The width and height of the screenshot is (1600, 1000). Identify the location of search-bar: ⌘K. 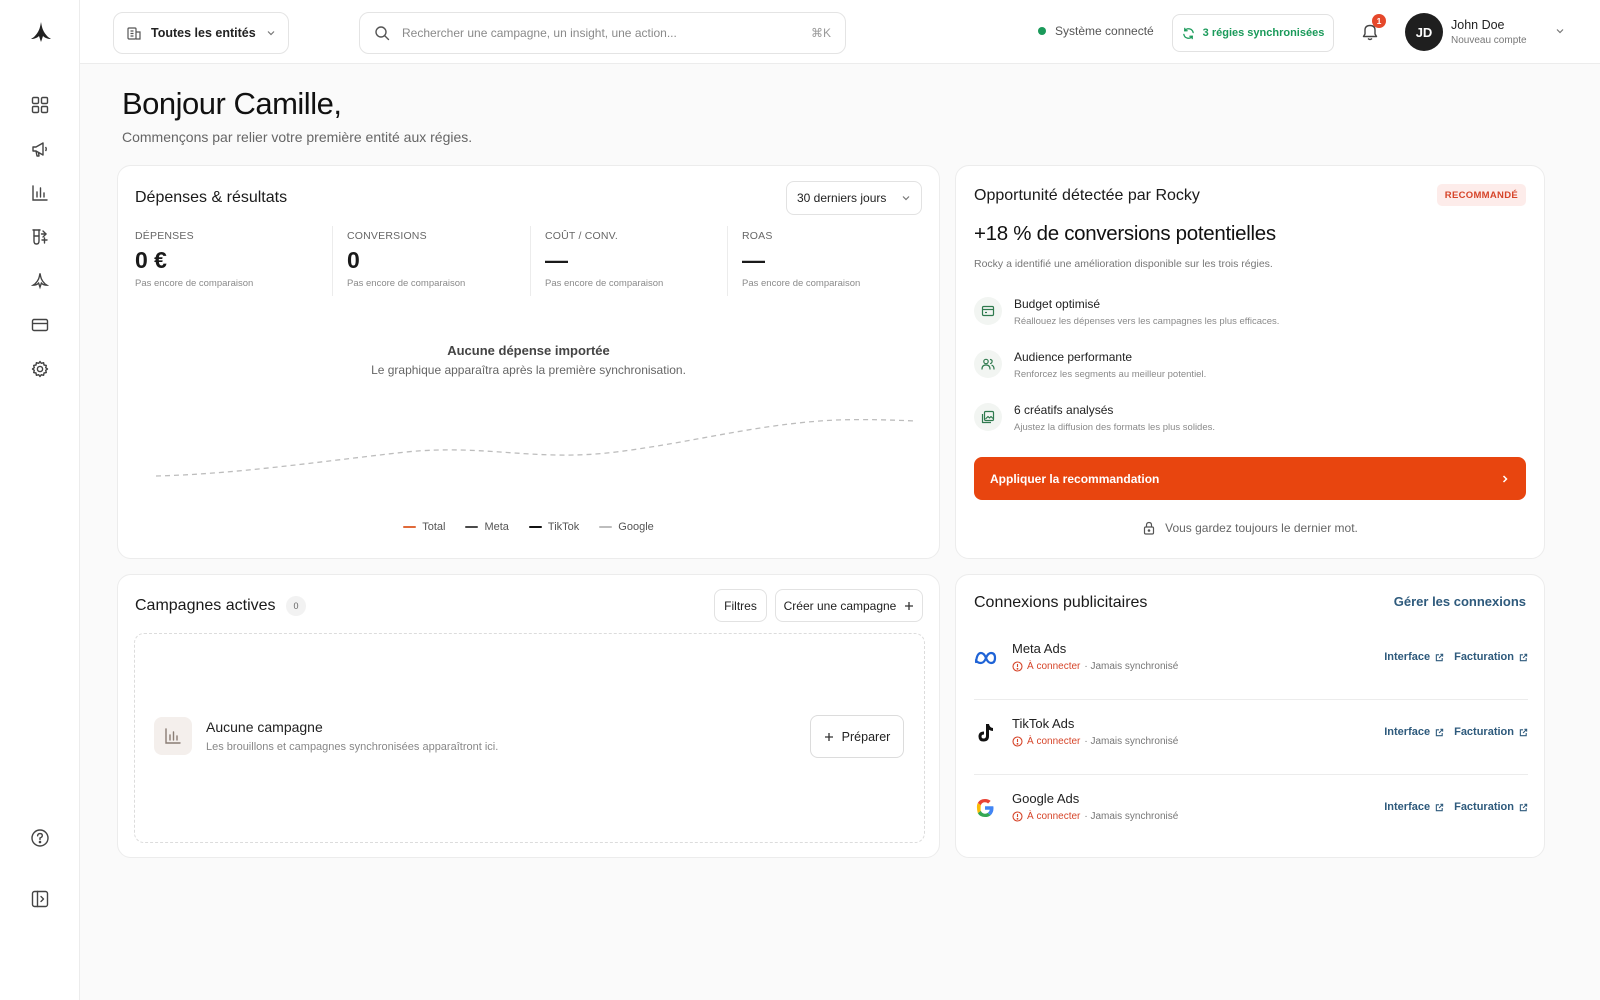
(602, 33).